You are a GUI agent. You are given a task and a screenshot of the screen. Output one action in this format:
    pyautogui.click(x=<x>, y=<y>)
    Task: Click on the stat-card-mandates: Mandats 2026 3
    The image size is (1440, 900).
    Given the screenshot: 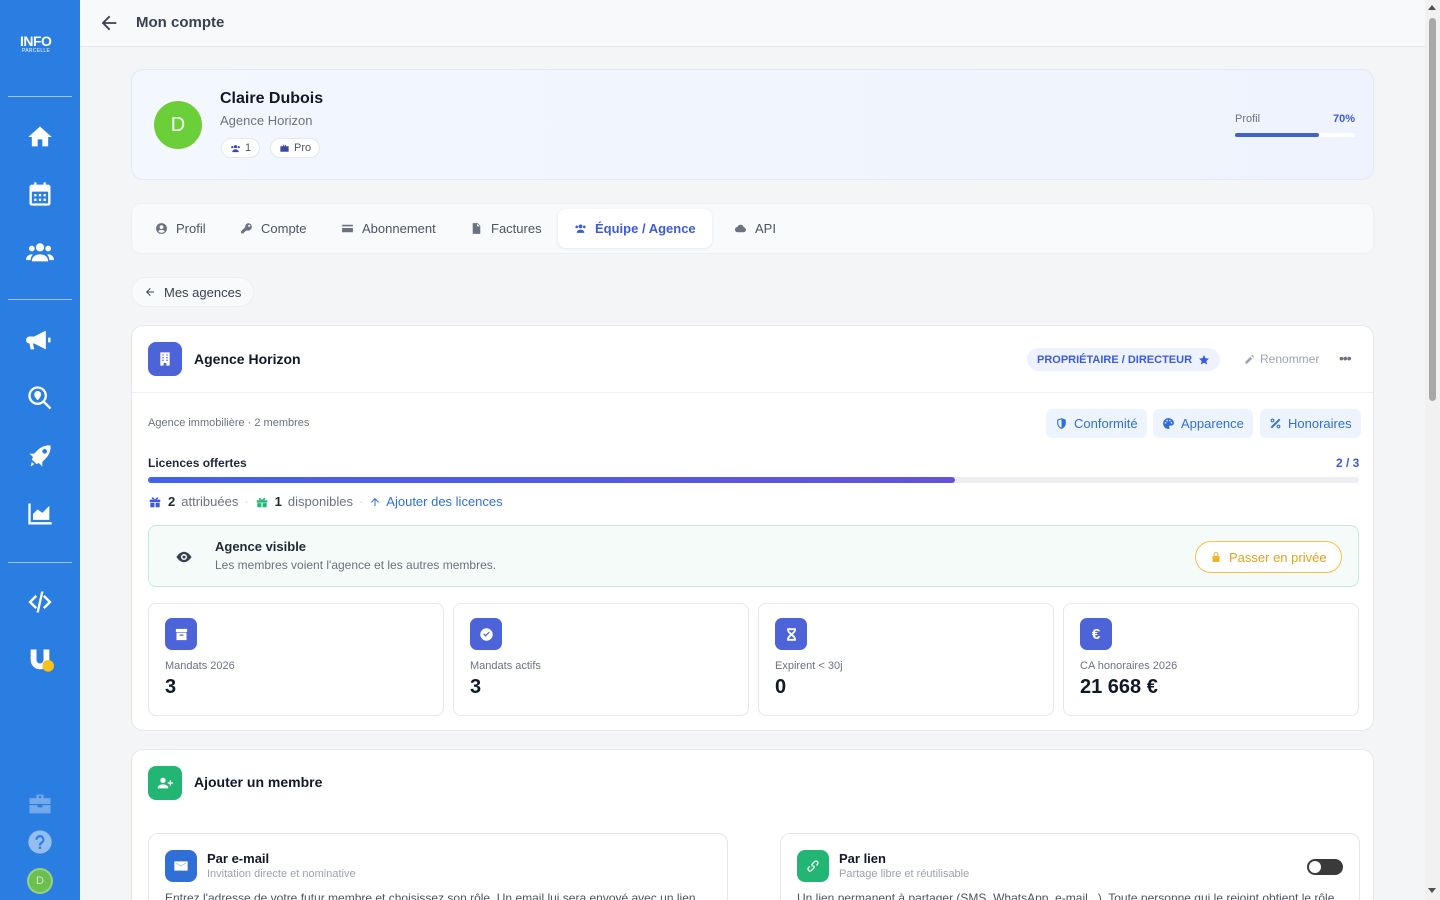 What is the action you would take?
    pyautogui.click(x=296, y=659)
    